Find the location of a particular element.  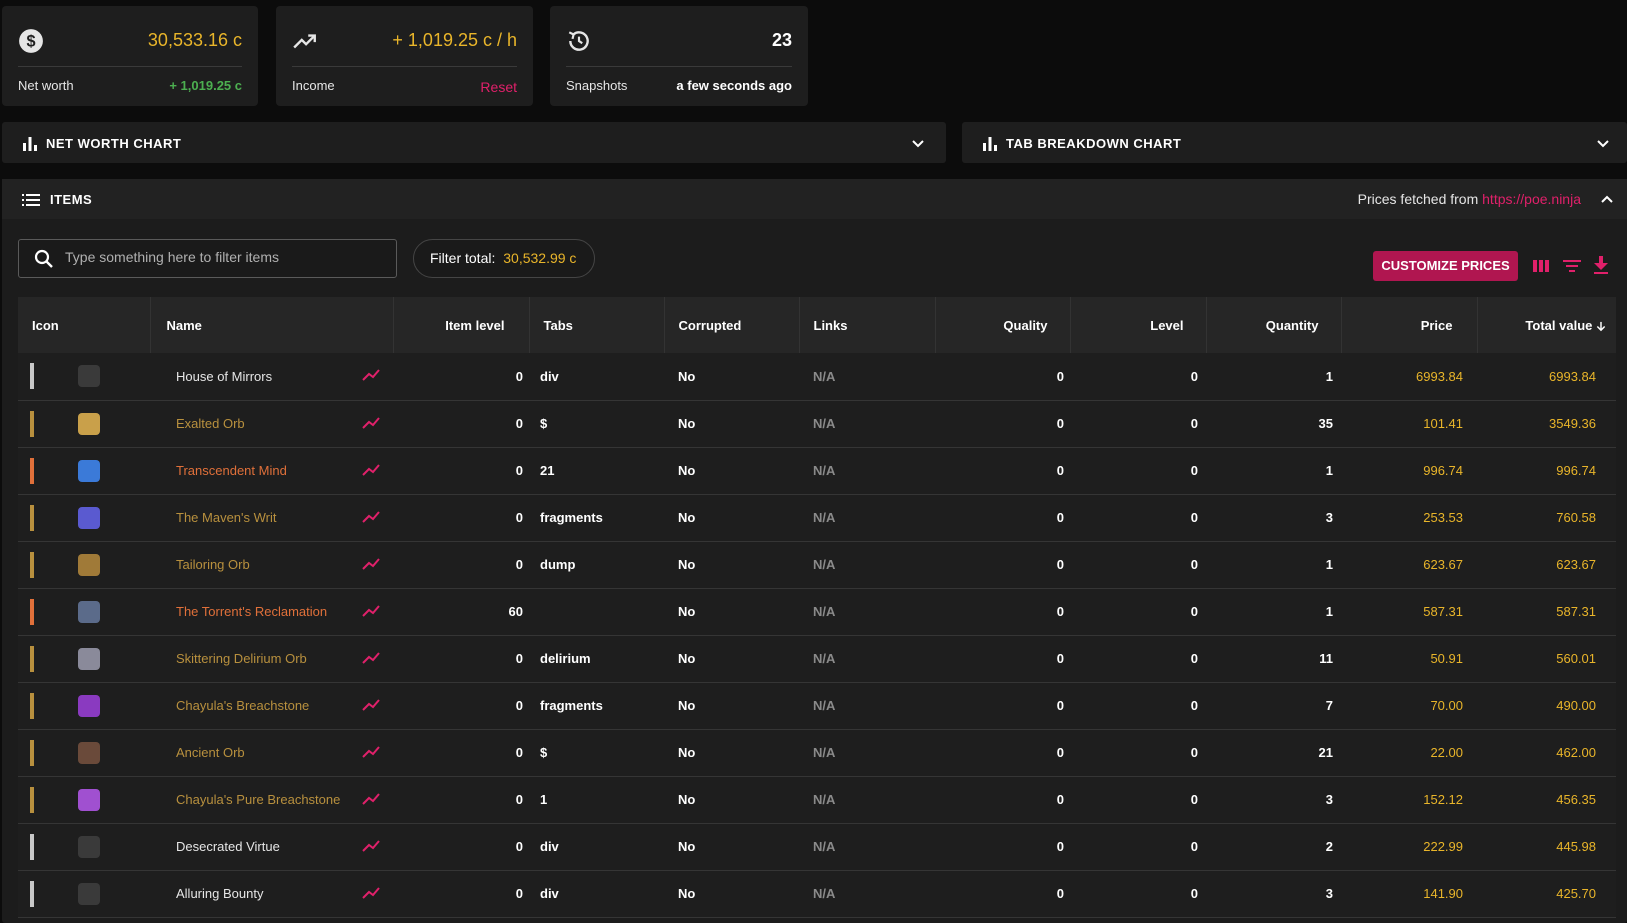

col-icon: Icon is located at coordinates (84, 325).